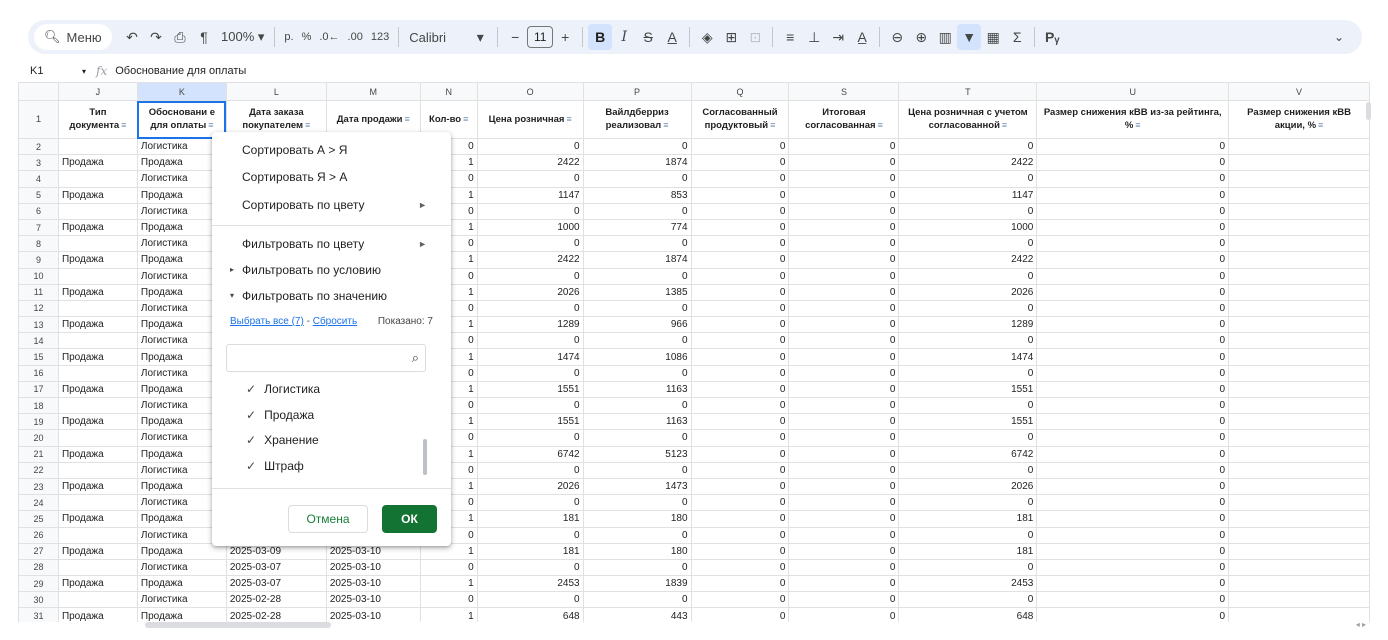 The height and width of the screenshot is (640, 1388). Describe the element at coordinates (530, 119) in the screenshot. I see `header-cell-o: Цена розничная ≡` at that location.